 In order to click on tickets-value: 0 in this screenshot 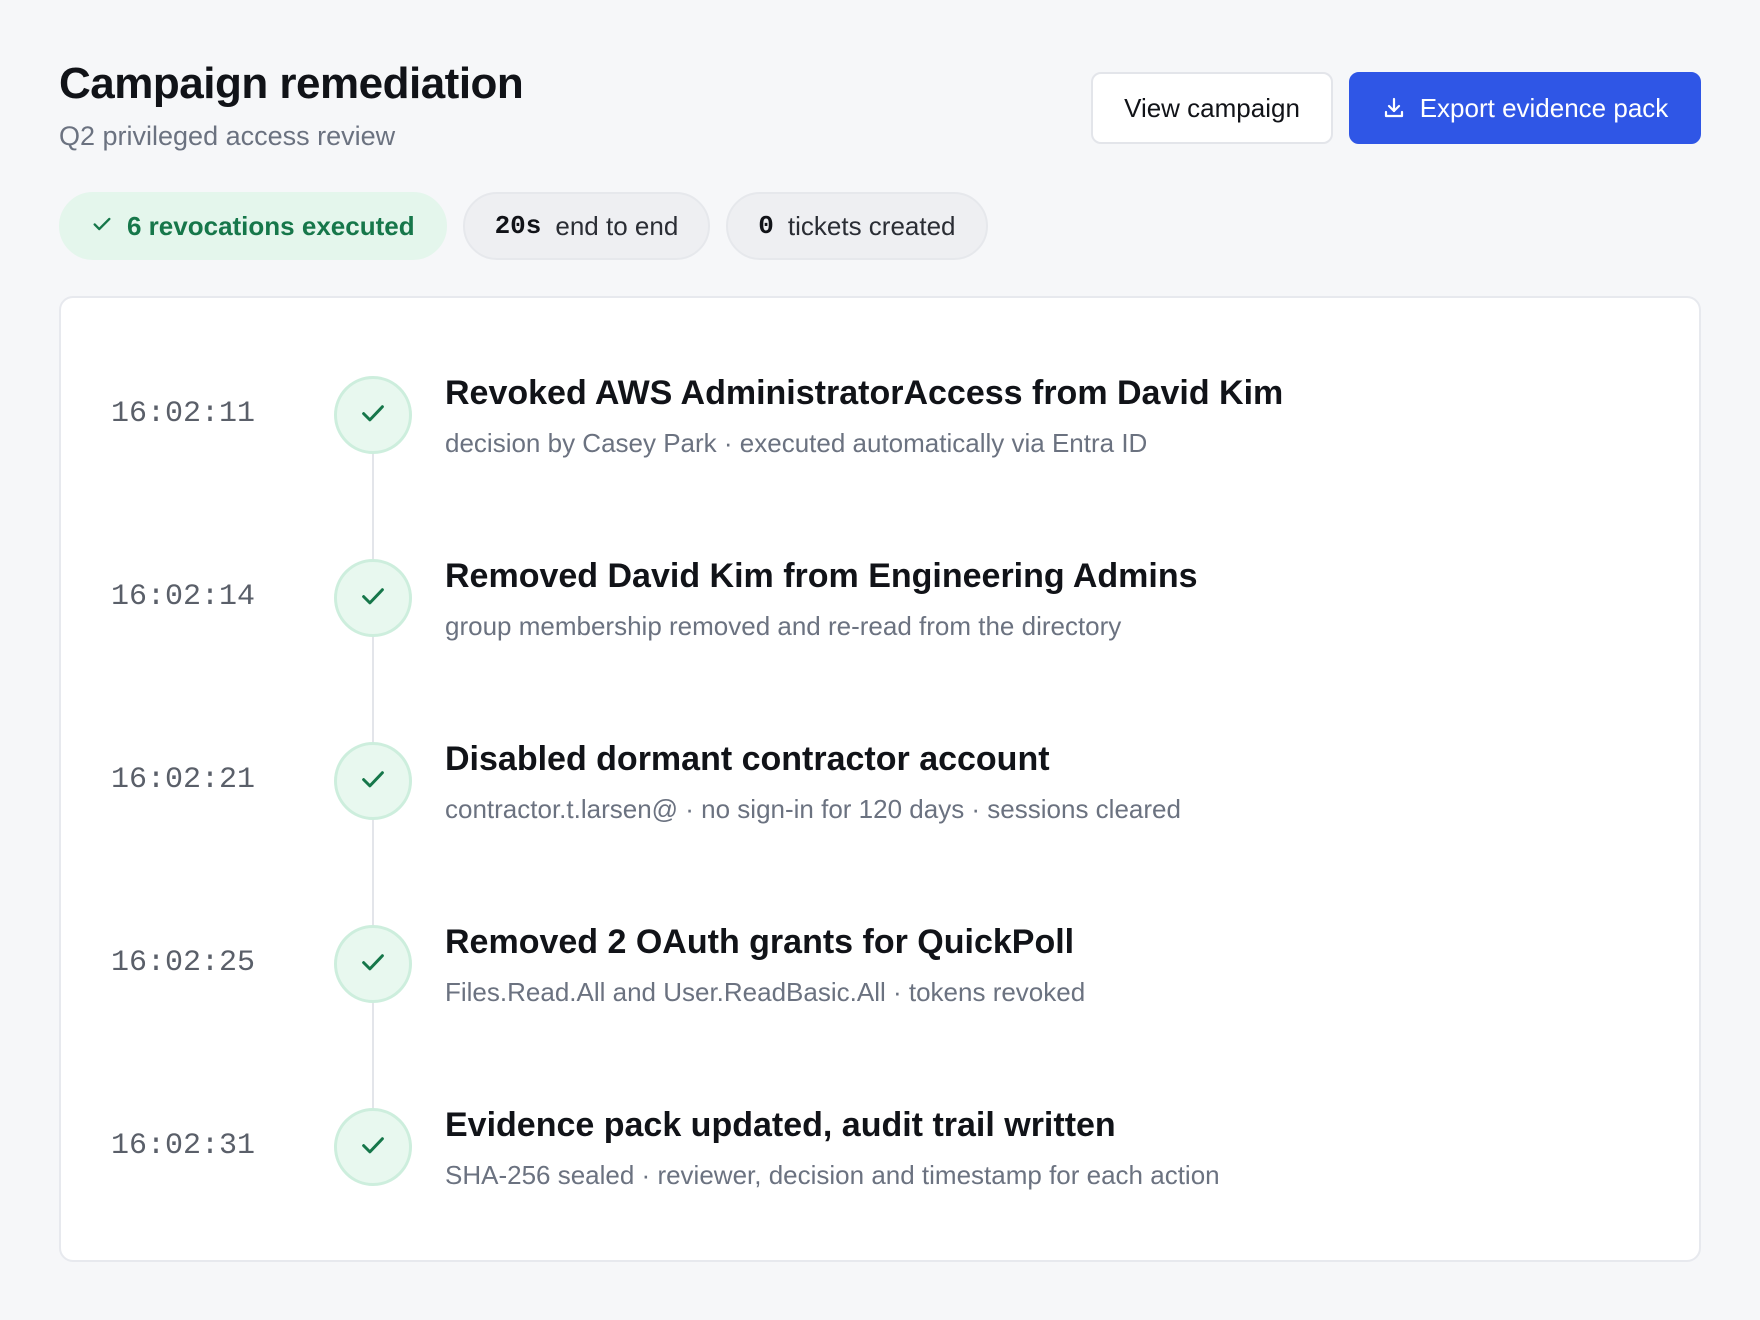, I will do `click(766, 226)`.